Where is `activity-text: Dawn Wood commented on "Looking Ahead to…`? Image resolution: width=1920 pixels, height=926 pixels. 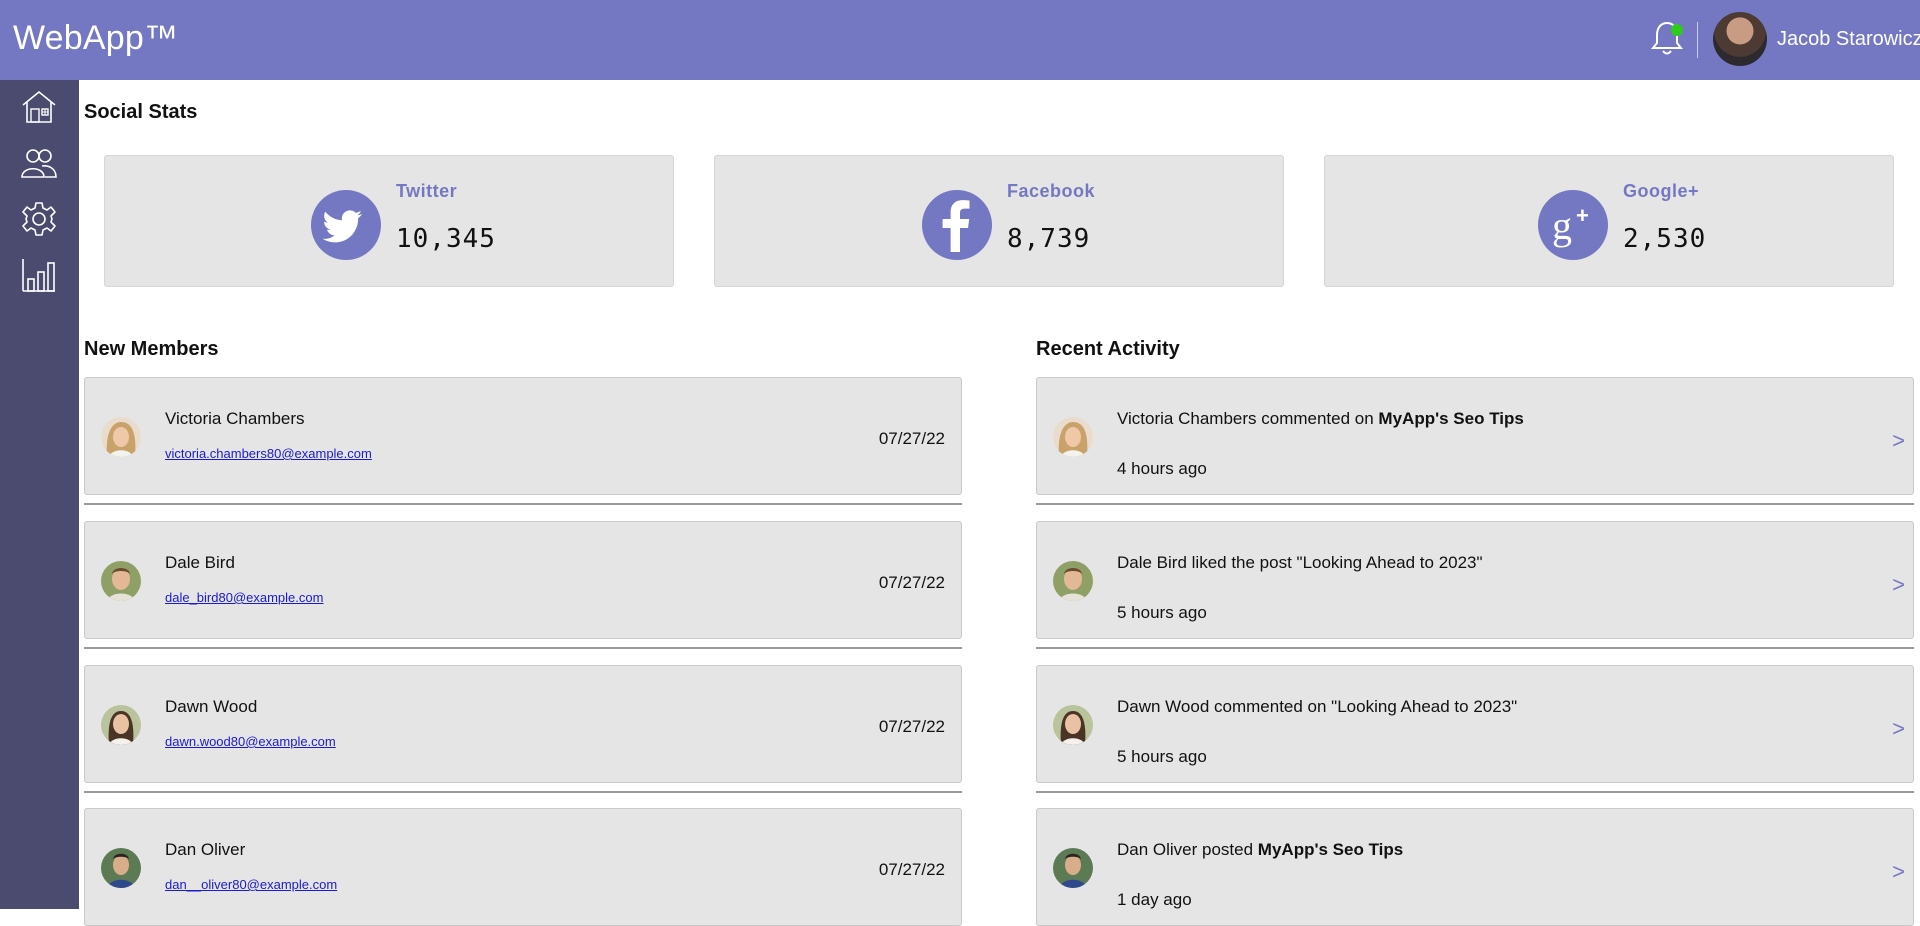 activity-text: Dawn Wood commented on "Looking Ahead to… is located at coordinates (1317, 706).